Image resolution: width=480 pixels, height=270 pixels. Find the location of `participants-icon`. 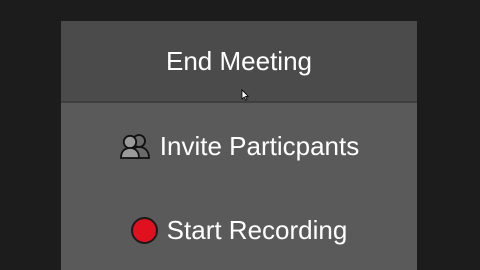

participants-icon is located at coordinates (135, 146).